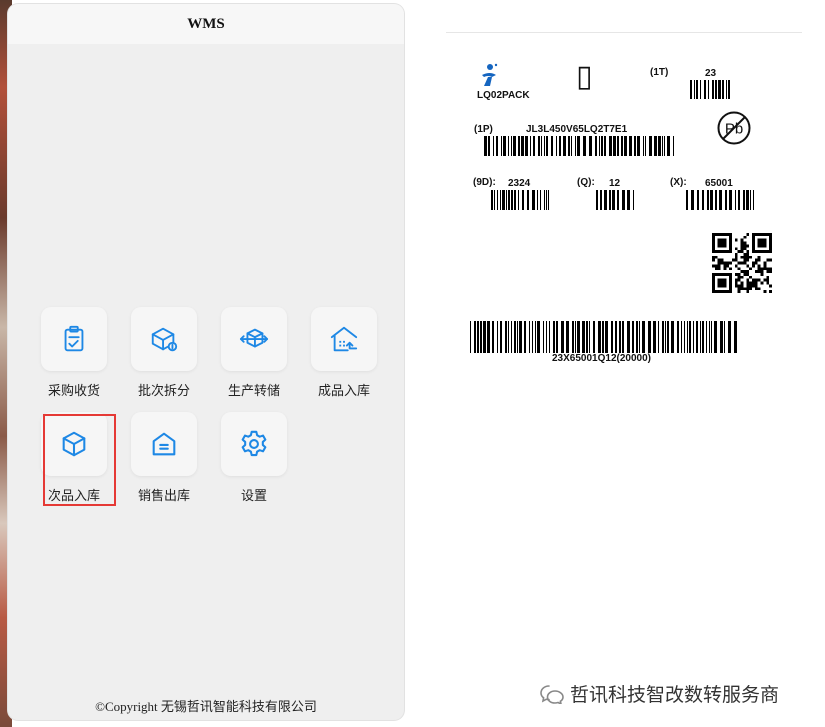 The width and height of the screenshot is (825, 727). Describe the element at coordinates (490, 74) in the screenshot. I see `brand-logo-icon` at that location.